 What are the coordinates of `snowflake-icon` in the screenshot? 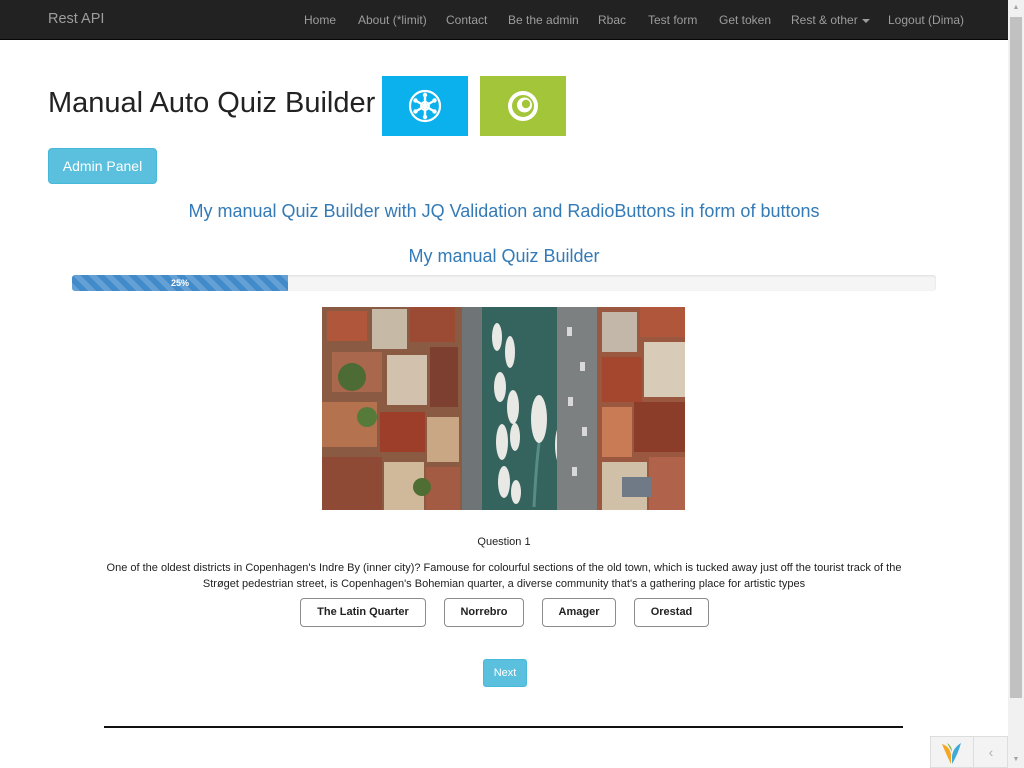 It's located at (425, 106).